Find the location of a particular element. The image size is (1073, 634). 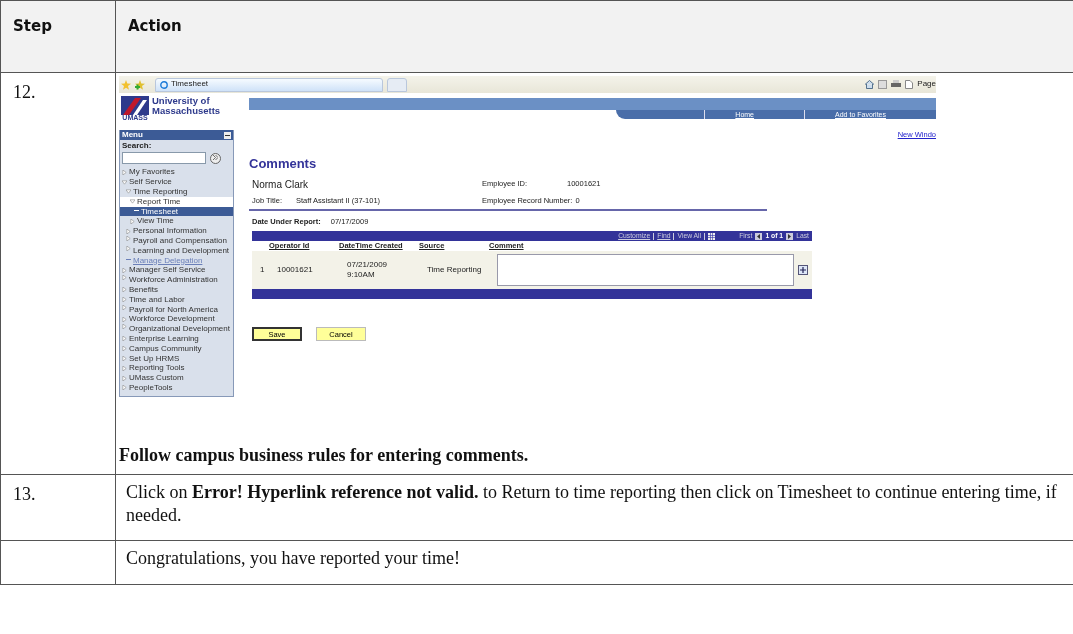

home-icon is located at coordinates (870, 84).